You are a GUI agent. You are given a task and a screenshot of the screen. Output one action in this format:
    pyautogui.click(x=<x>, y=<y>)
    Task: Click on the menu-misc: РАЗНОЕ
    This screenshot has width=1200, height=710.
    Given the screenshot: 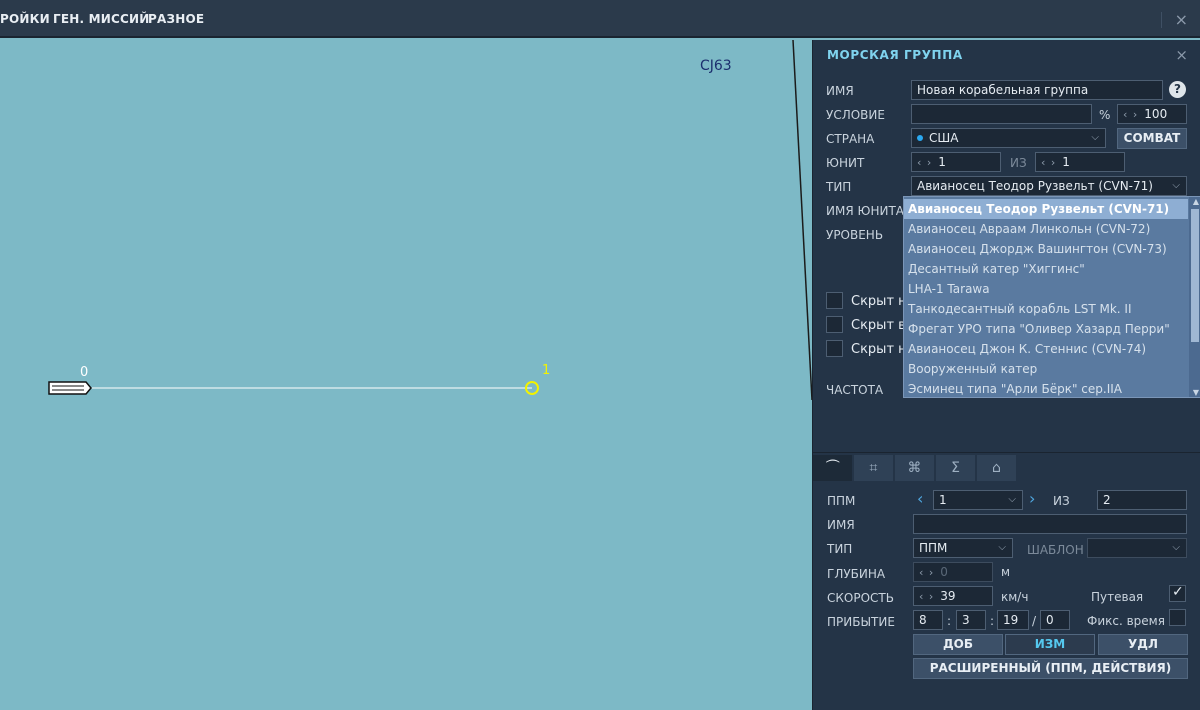 What is the action you would take?
    pyautogui.click(x=176, y=19)
    